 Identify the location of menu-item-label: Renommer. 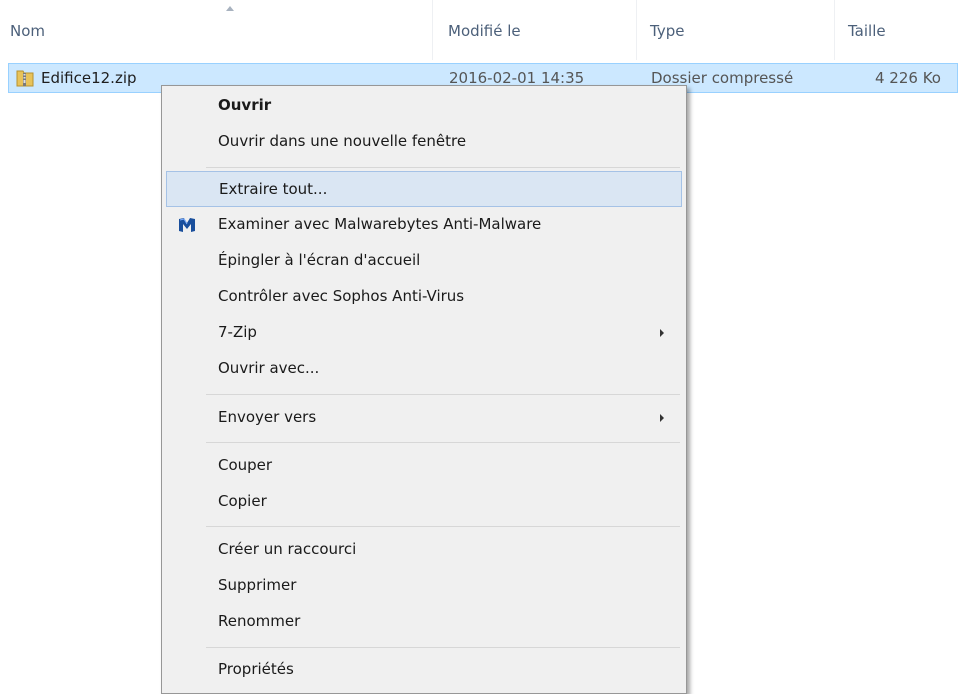
(259, 621).